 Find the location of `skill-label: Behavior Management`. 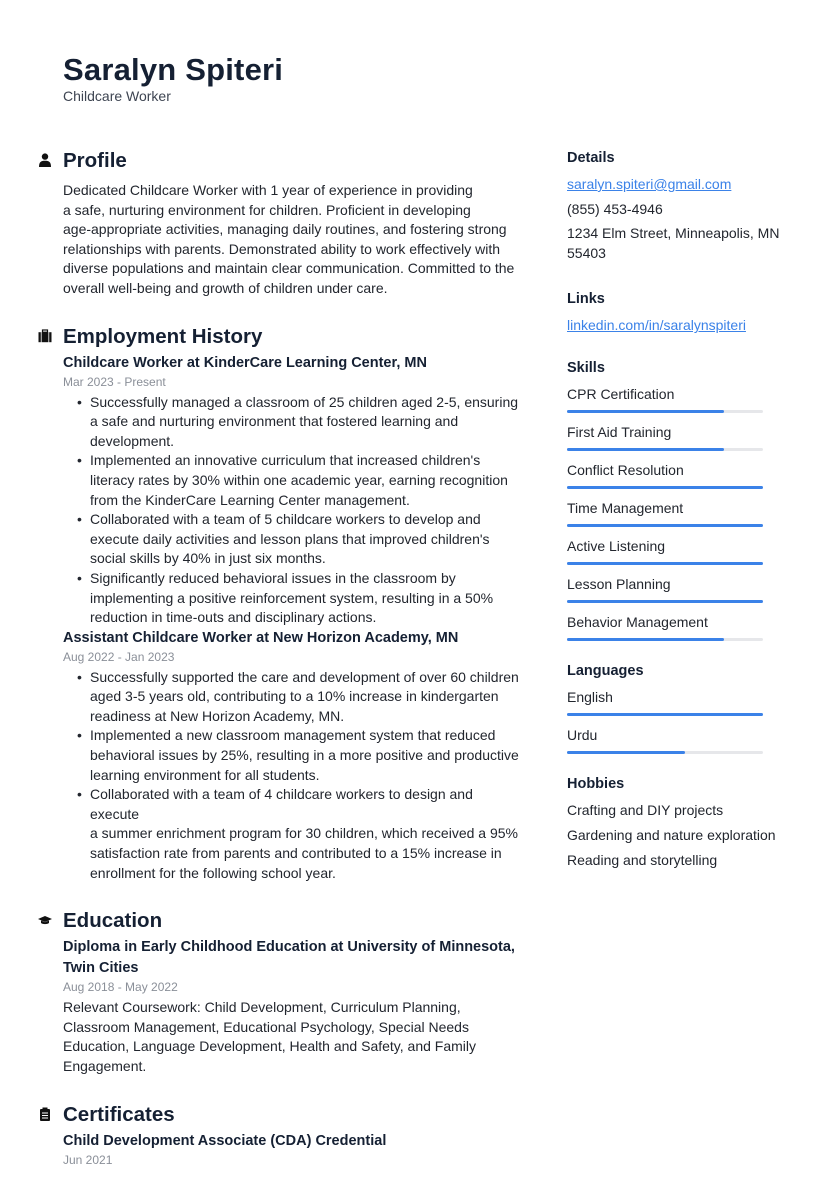

skill-label: Behavior Management is located at coordinates (637, 621).